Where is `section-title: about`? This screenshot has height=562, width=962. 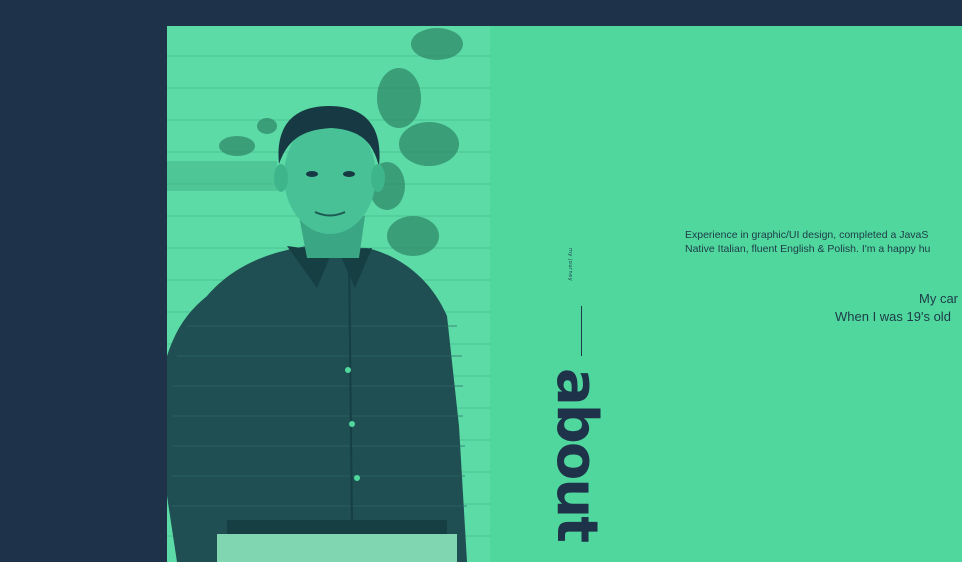 section-title: about is located at coordinates (576, 463).